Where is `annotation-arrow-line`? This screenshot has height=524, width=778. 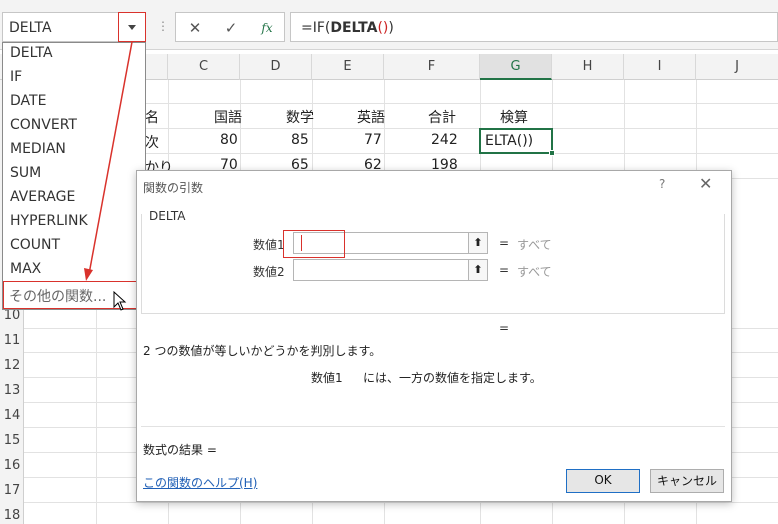
annotation-arrow-line is located at coordinates (110, 158).